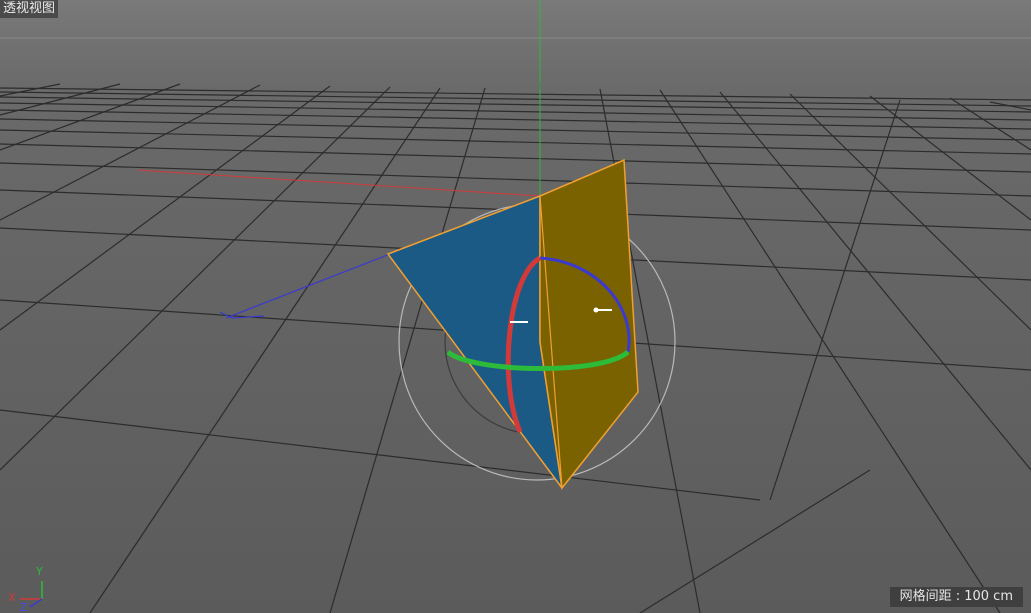 This screenshot has height=613, width=1031. What do you see at coordinates (12, 597) in the screenshot?
I see `axis-label-x: X` at bounding box center [12, 597].